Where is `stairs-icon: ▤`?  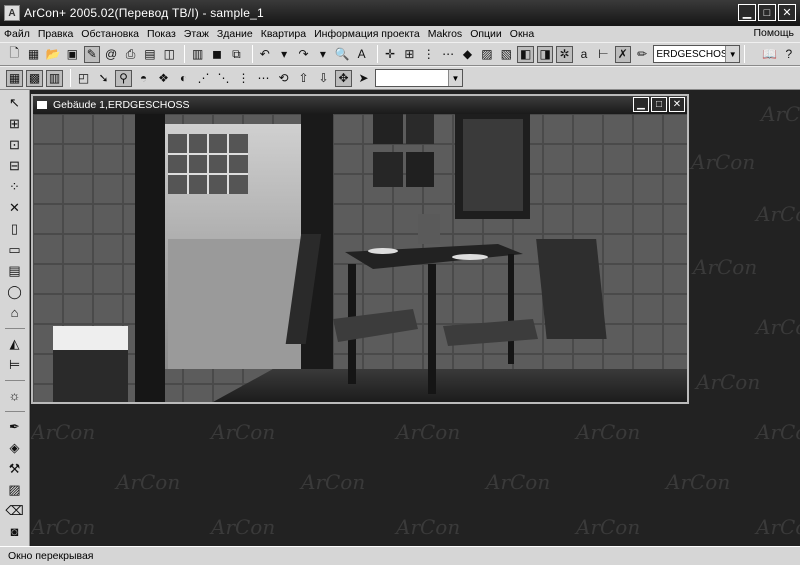 stairs-icon: ▤ is located at coordinates (14, 270).